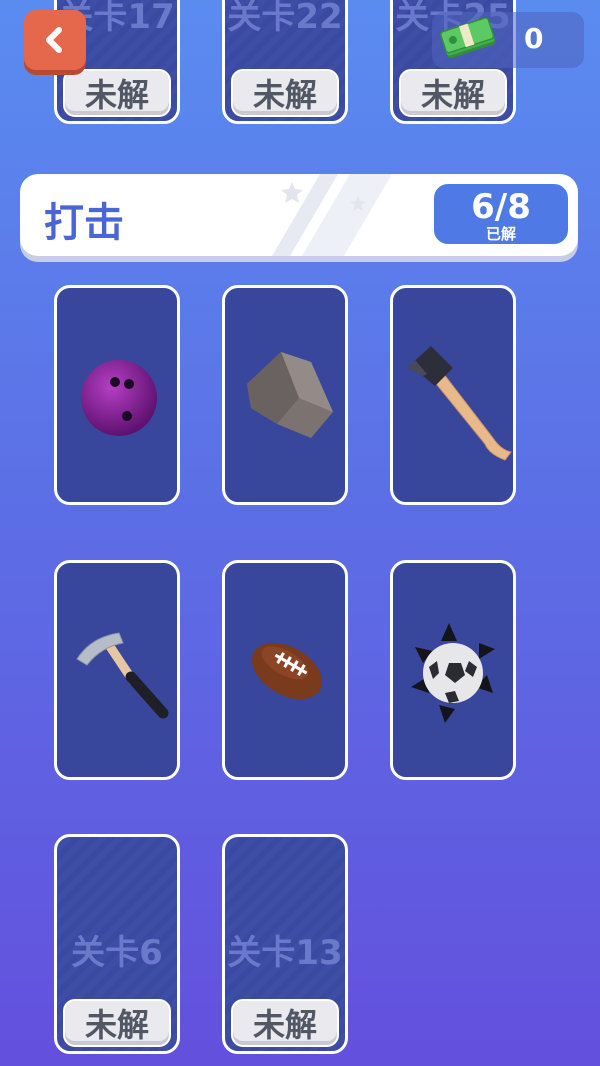 The width and height of the screenshot is (600, 1066). I want to click on item-card-spiked-ball, so click(453, 670).